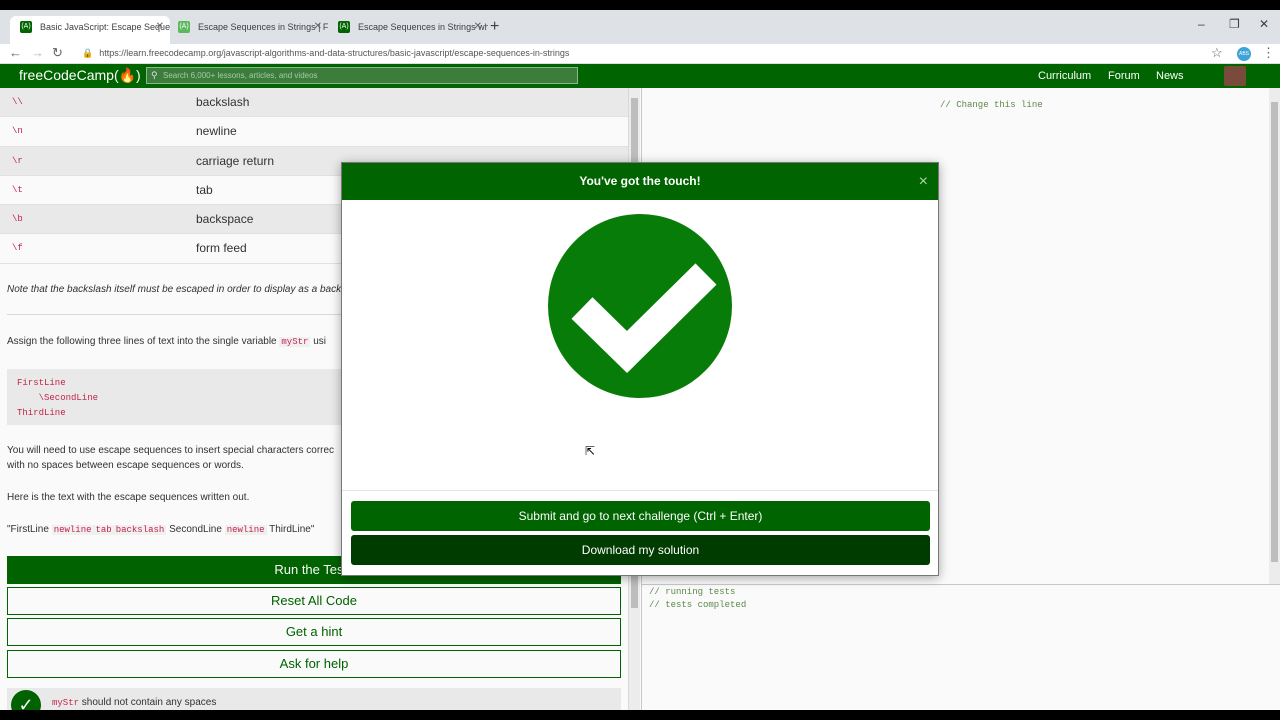 The image size is (1280, 720). I want to click on mouse-cursor-icon: ⇱, so click(590, 451).